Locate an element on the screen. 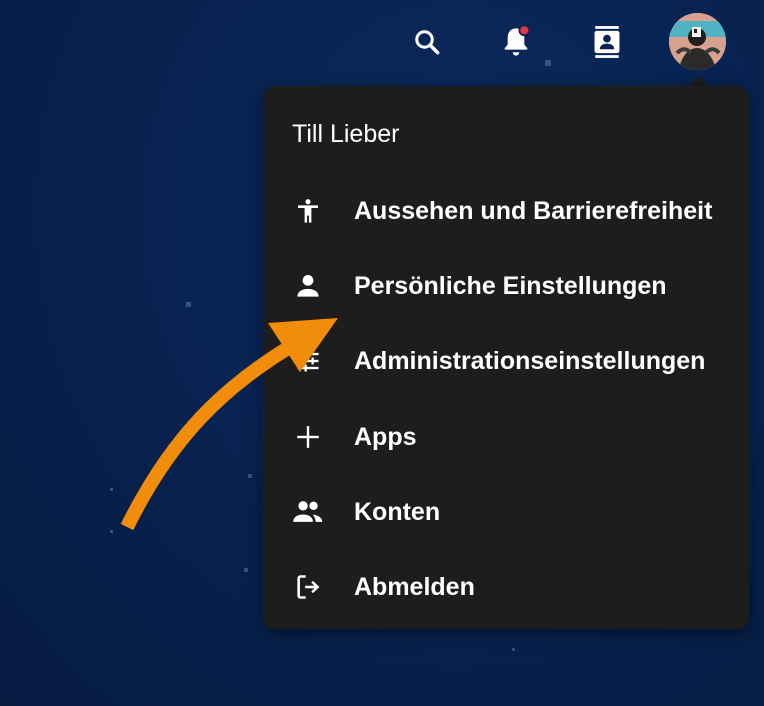  logout-icon is located at coordinates (308, 587).